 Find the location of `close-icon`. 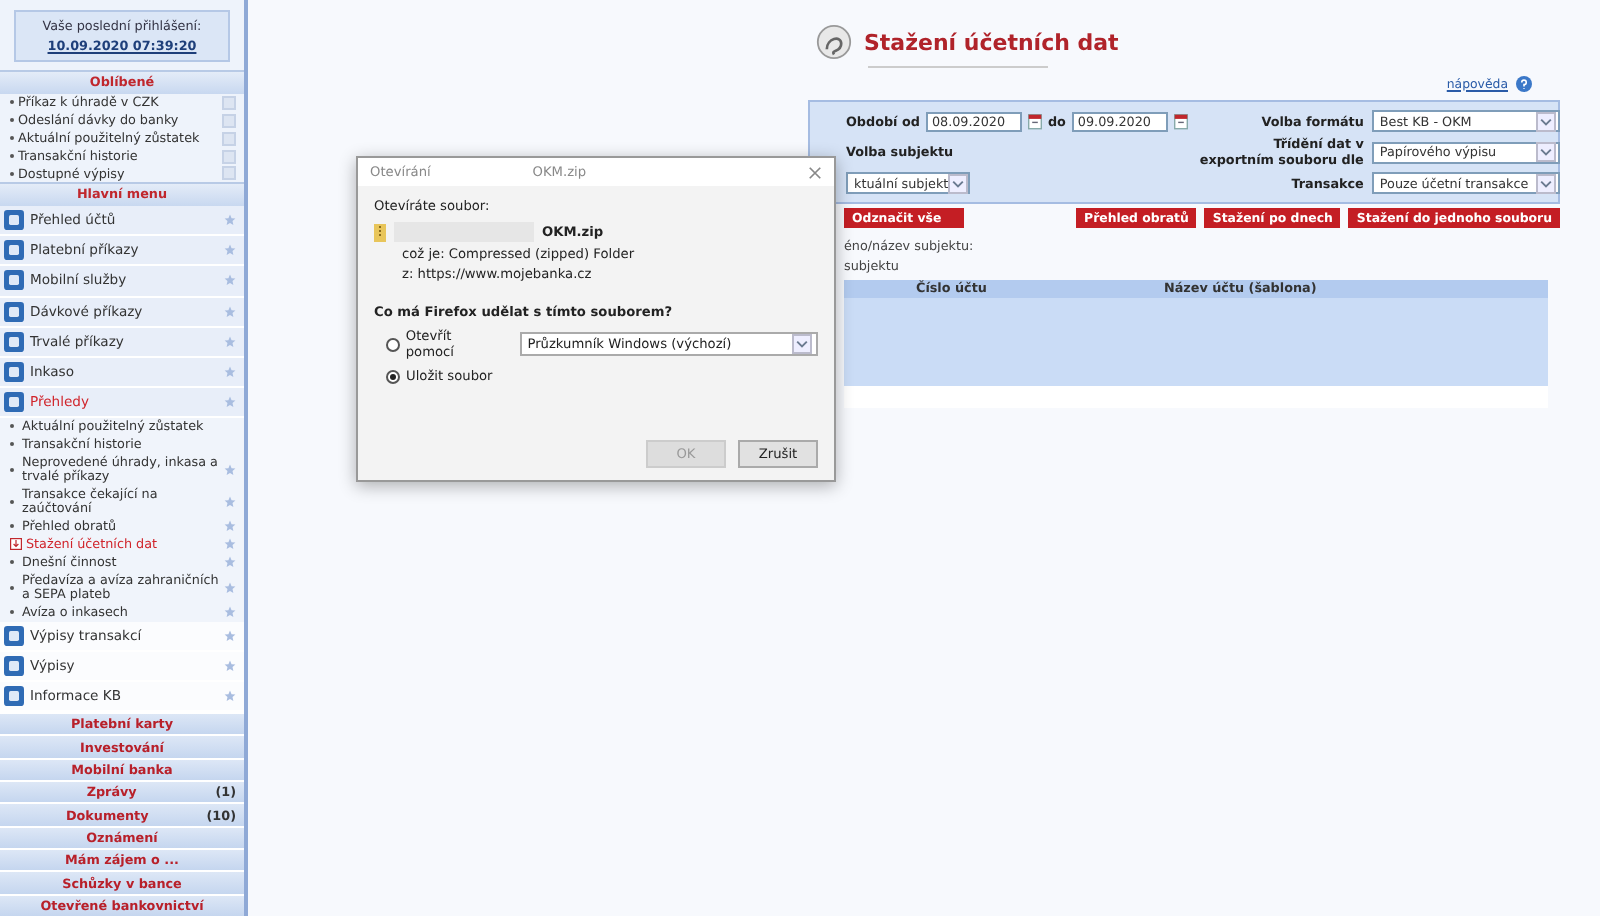

close-icon is located at coordinates (815, 172).